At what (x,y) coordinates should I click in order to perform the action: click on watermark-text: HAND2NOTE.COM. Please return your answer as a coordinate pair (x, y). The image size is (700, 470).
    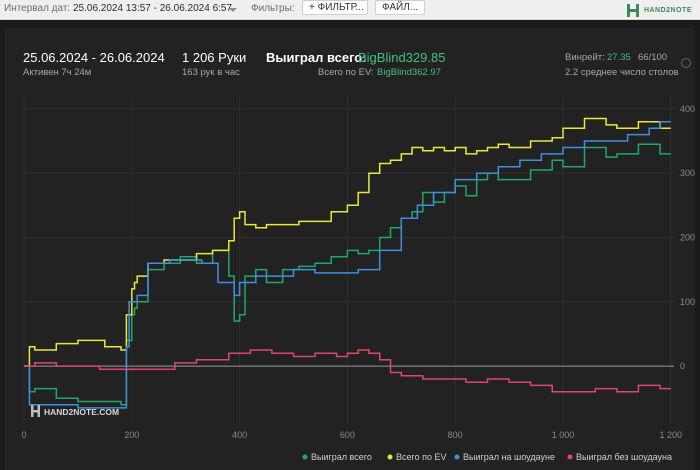
    Looking at the image, I should click on (81, 412).